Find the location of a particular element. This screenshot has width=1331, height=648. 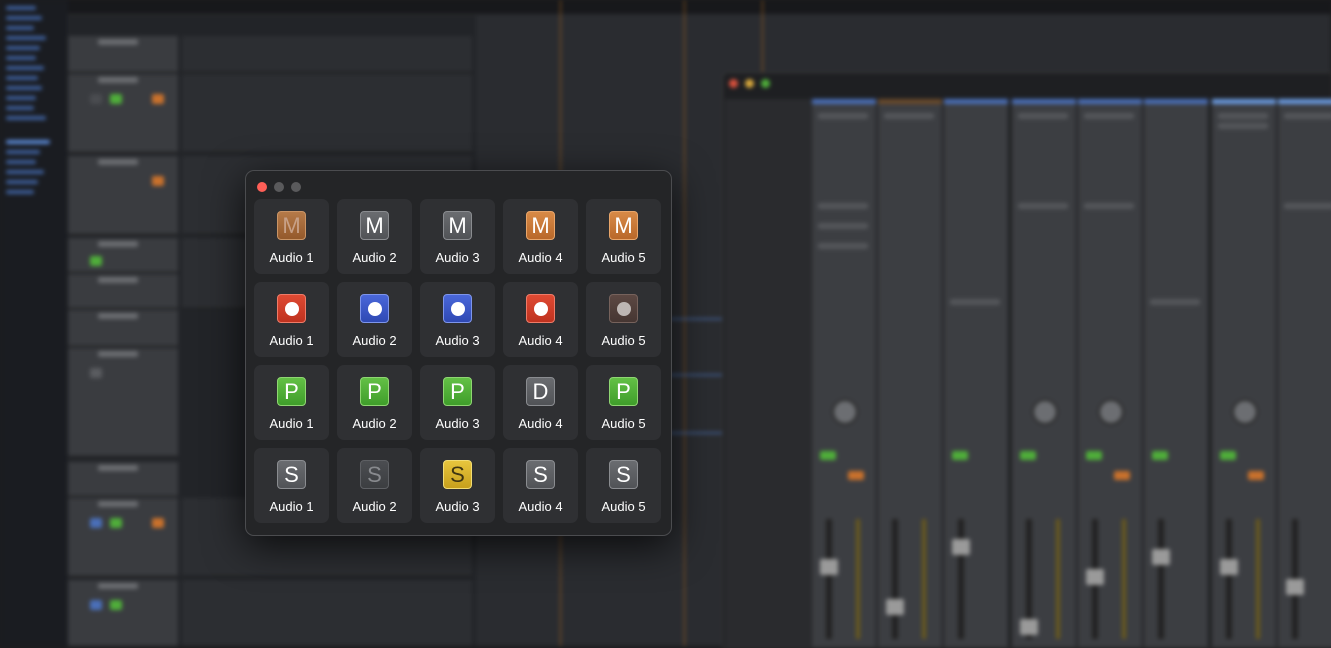

record-cell-audio-1: Audio 1 is located at coordinates (291, 319).